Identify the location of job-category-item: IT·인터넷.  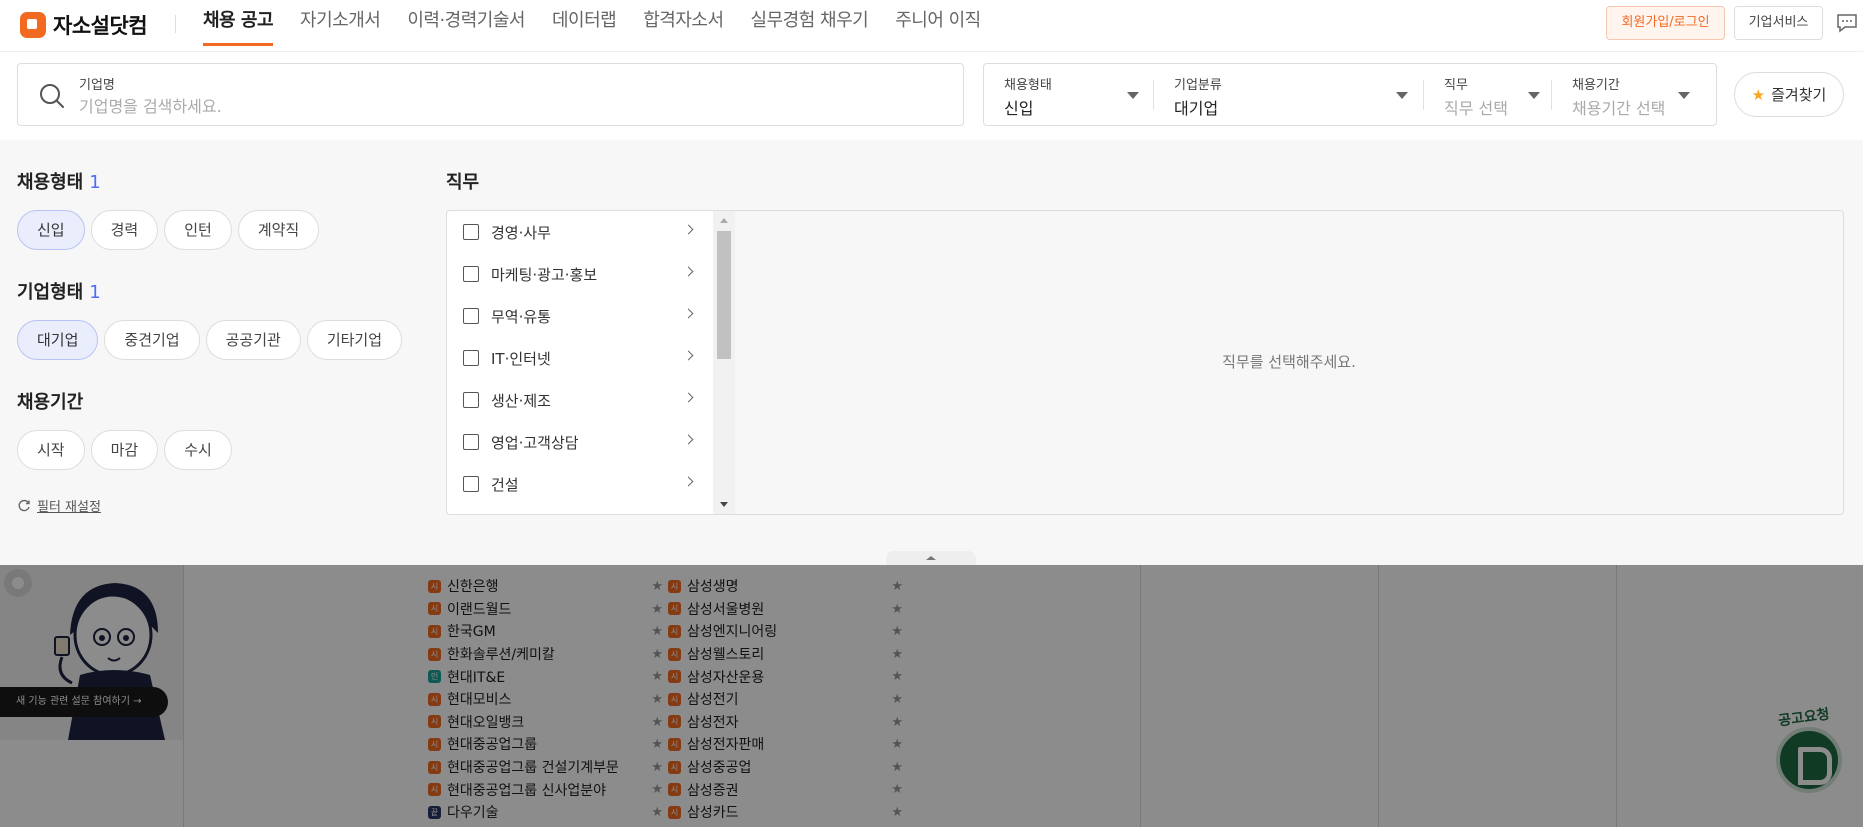
(591, 358).